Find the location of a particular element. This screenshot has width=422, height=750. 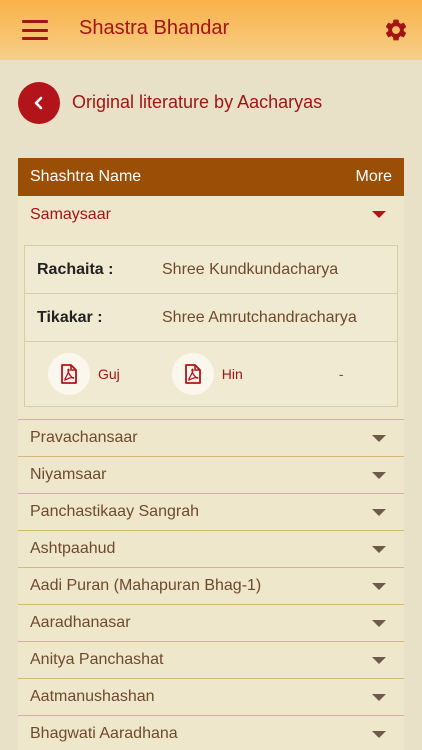

row-title: Anitya Panchashat is located at coordinates (97, 659).